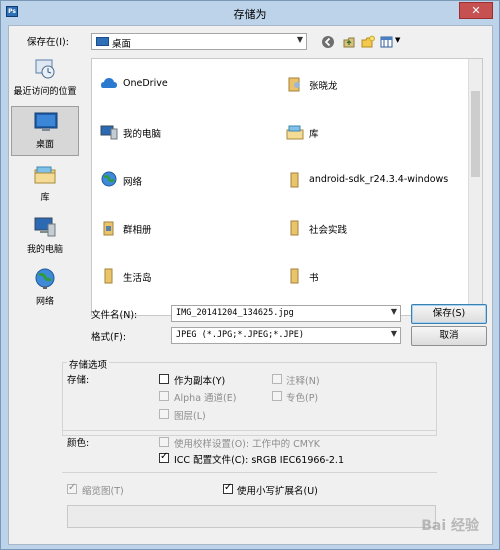  What do you see at coordinates (286, 335) in the screenshot?
I see `format-dropdown: JPEG (*.JPG;*.JPEG;*.JPE) ▼` at bounding box center [286, 335].